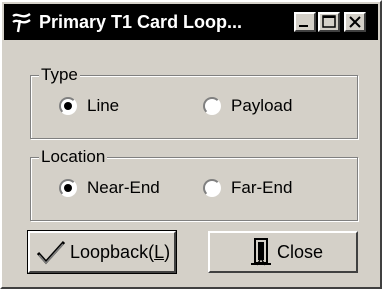 This screenshot has width=382, height=289. I want to click on close-button: Close, so click(283, 252).